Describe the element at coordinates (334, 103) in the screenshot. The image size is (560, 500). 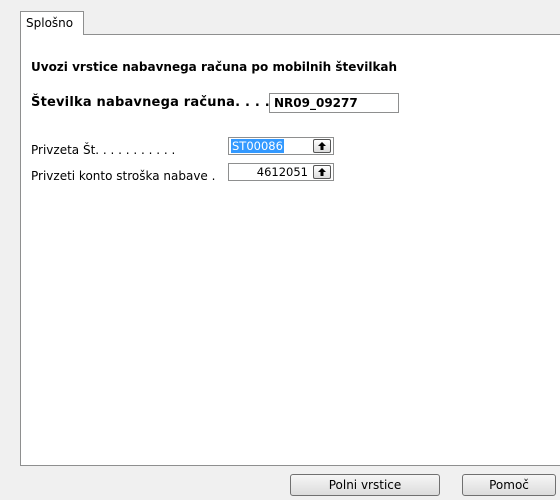
I see `invoice-number-field: NR09_09277` at that location.